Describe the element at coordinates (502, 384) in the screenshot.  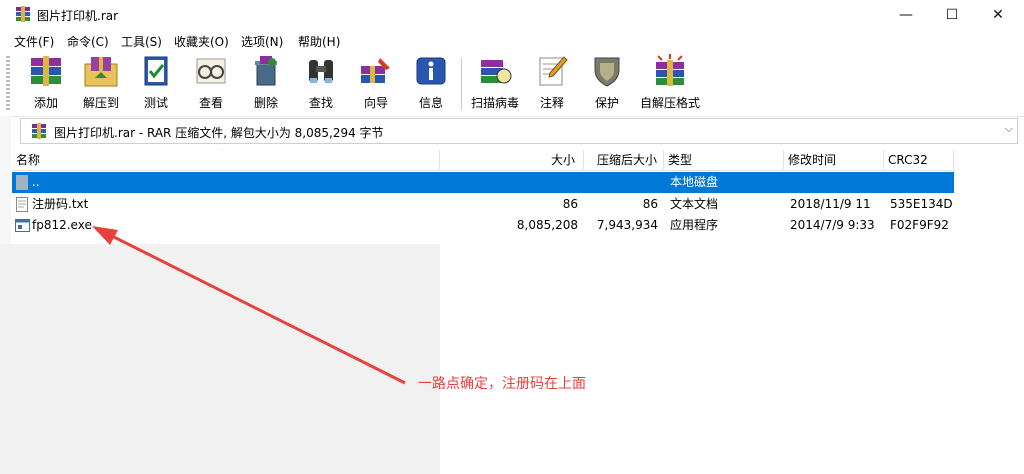
I see `annotation-text: 一路点确定，注册码在上面` at that location.